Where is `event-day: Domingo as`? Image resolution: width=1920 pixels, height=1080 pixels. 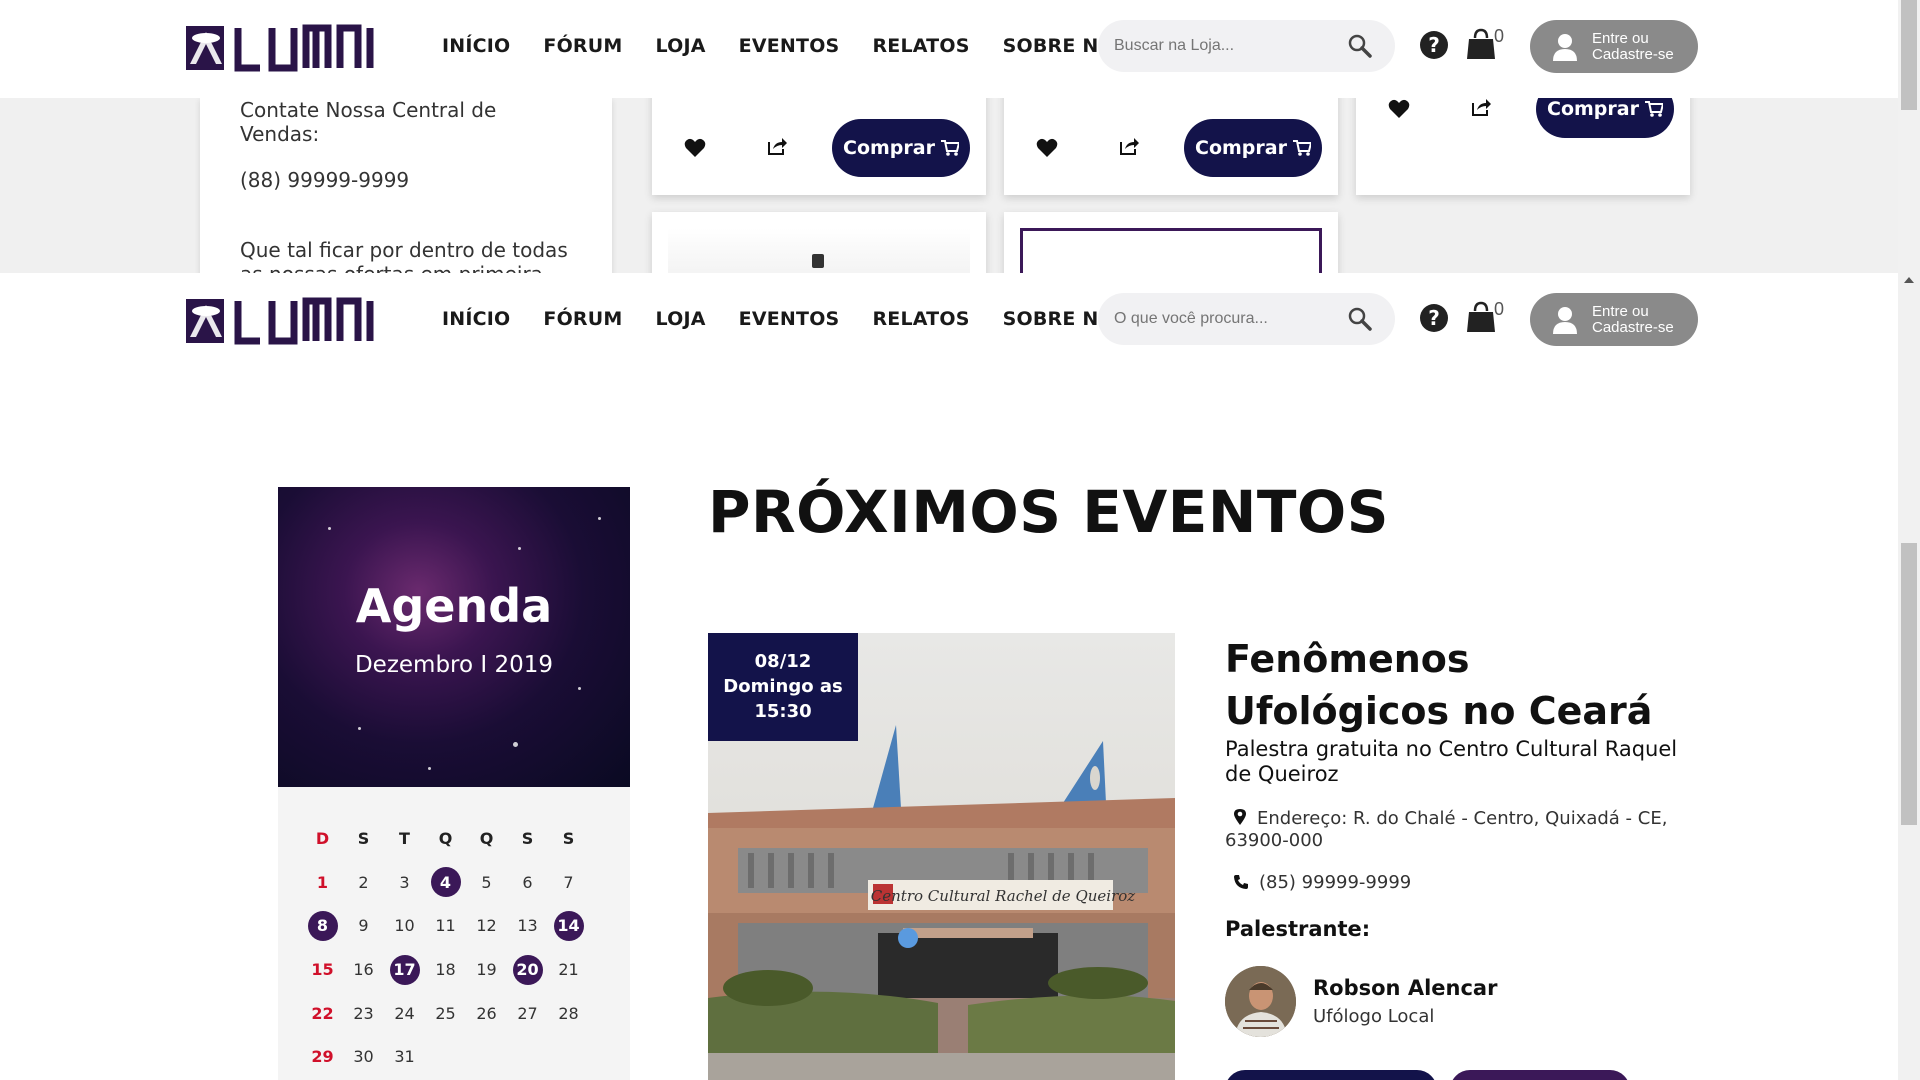 event-day: Domingo as is located at coordinates (783, 686).